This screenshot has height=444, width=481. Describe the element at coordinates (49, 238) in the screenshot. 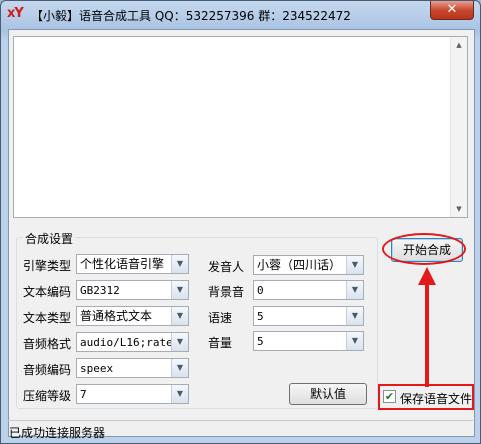

I see `settings-group-title: 合成设置` at that location.